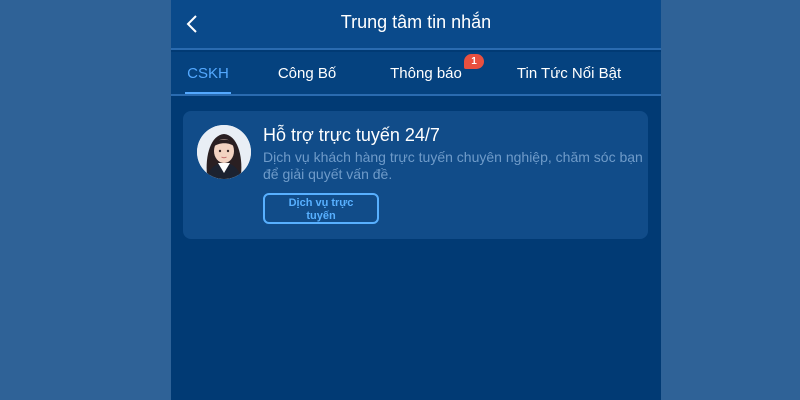 This screenshot has width=800, height=400. What do you see at coordinates (208, 93) in the screenshot?
I see `active-tab-indicator` at bounding box center [208, 93].